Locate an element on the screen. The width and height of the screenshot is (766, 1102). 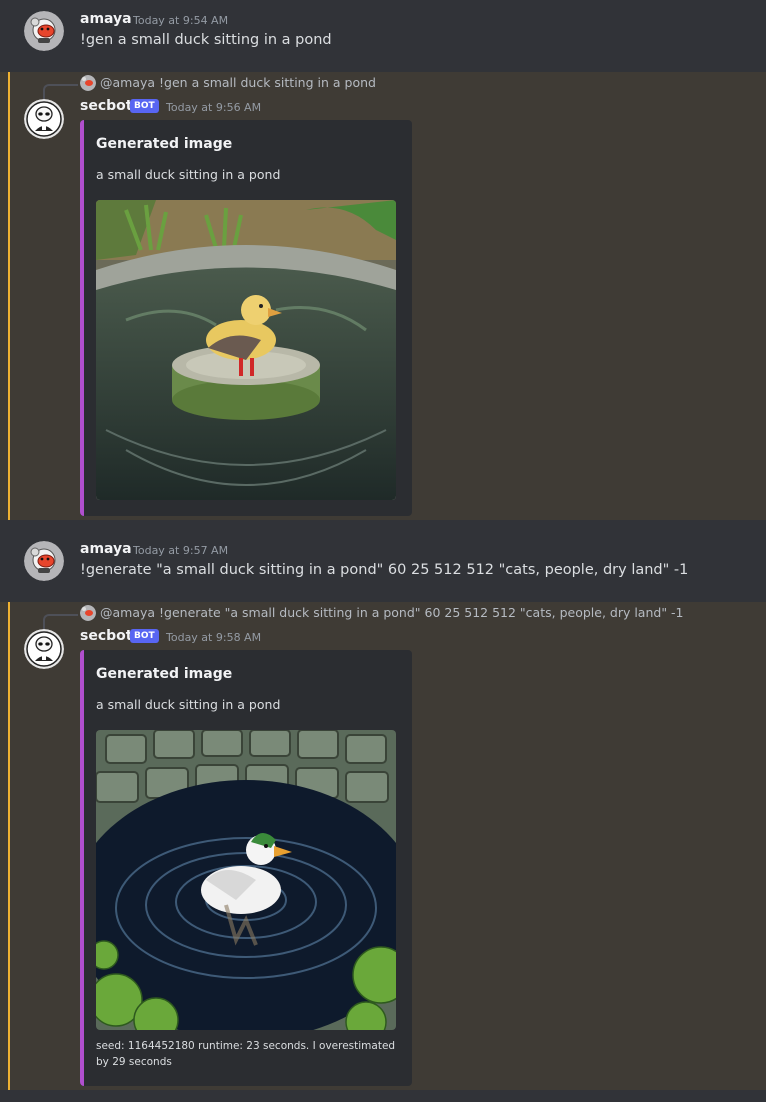
generated-image-duck-ripples is located at coordinates (246, 880).